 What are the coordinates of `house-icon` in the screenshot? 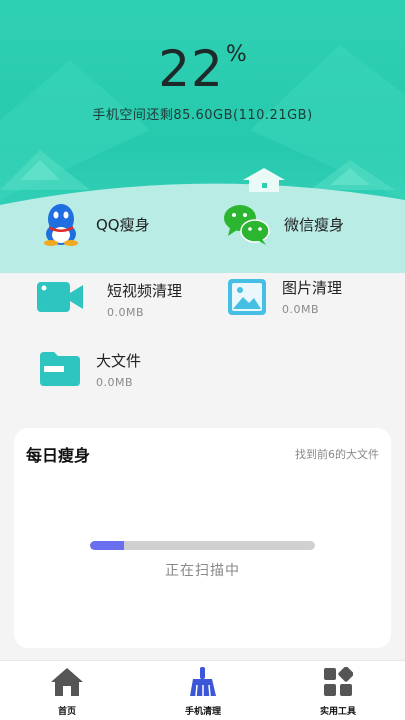 It's located at (264, 180).